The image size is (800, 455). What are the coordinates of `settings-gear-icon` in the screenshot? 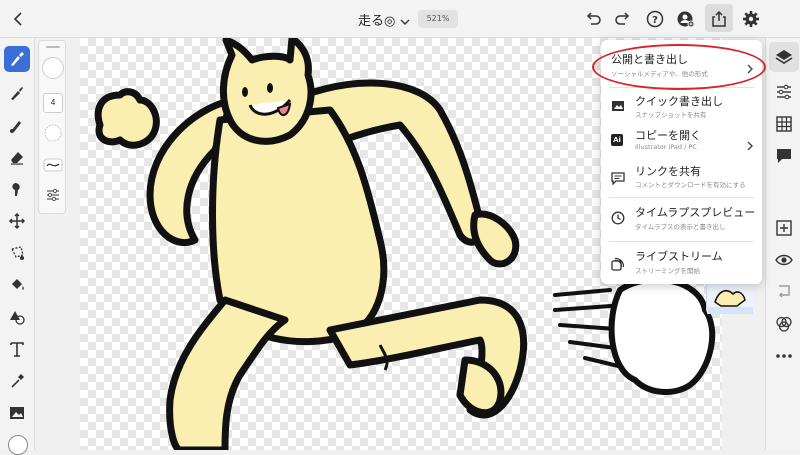 It's located at (751, 19).